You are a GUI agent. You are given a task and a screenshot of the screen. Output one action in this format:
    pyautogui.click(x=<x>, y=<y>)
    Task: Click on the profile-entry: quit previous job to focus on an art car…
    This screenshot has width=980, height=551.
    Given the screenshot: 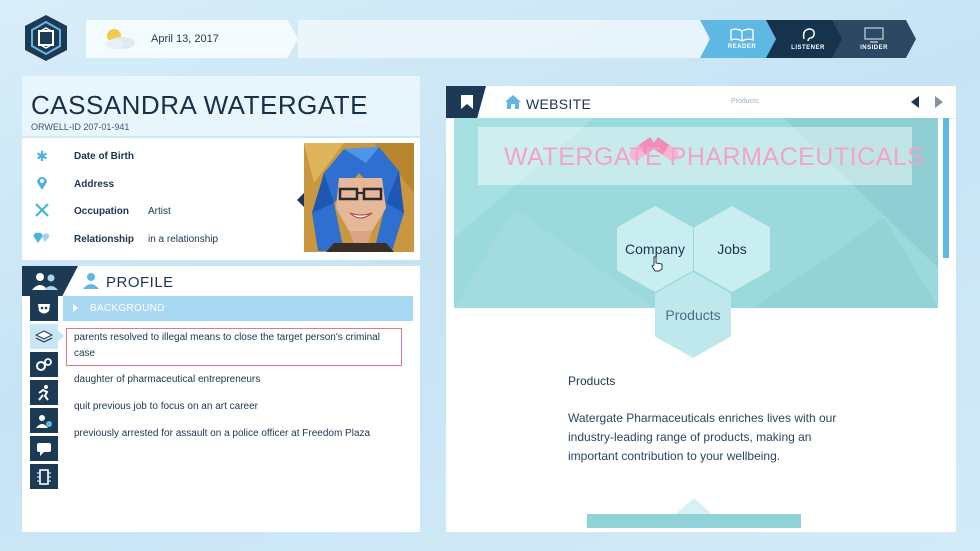 What is the action you would take?
    pyautogui.click(x=233, y=407)
    